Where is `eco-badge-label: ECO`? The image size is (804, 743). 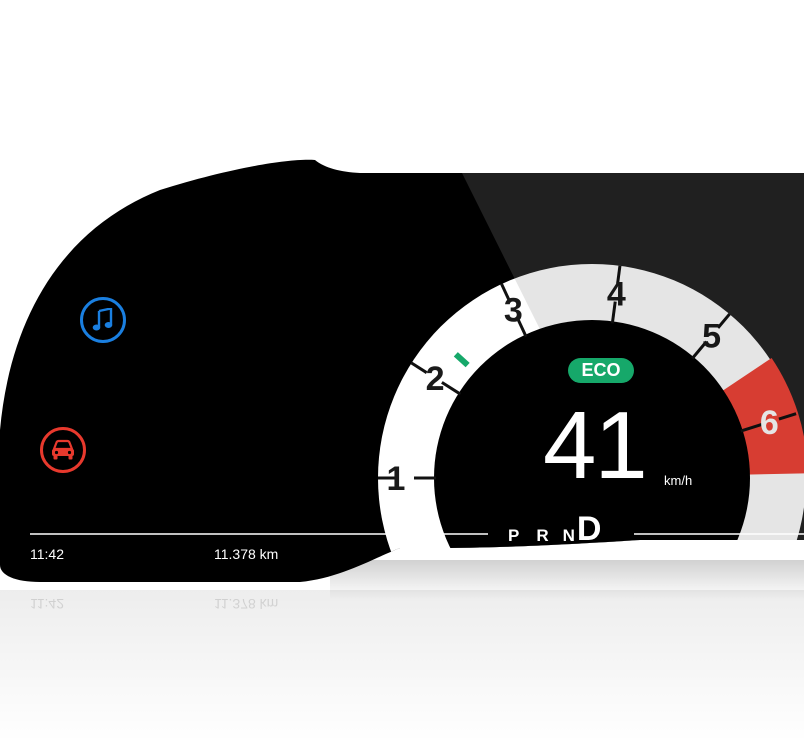 eco-badge-label: ECO is located at coordinates (601, 370).